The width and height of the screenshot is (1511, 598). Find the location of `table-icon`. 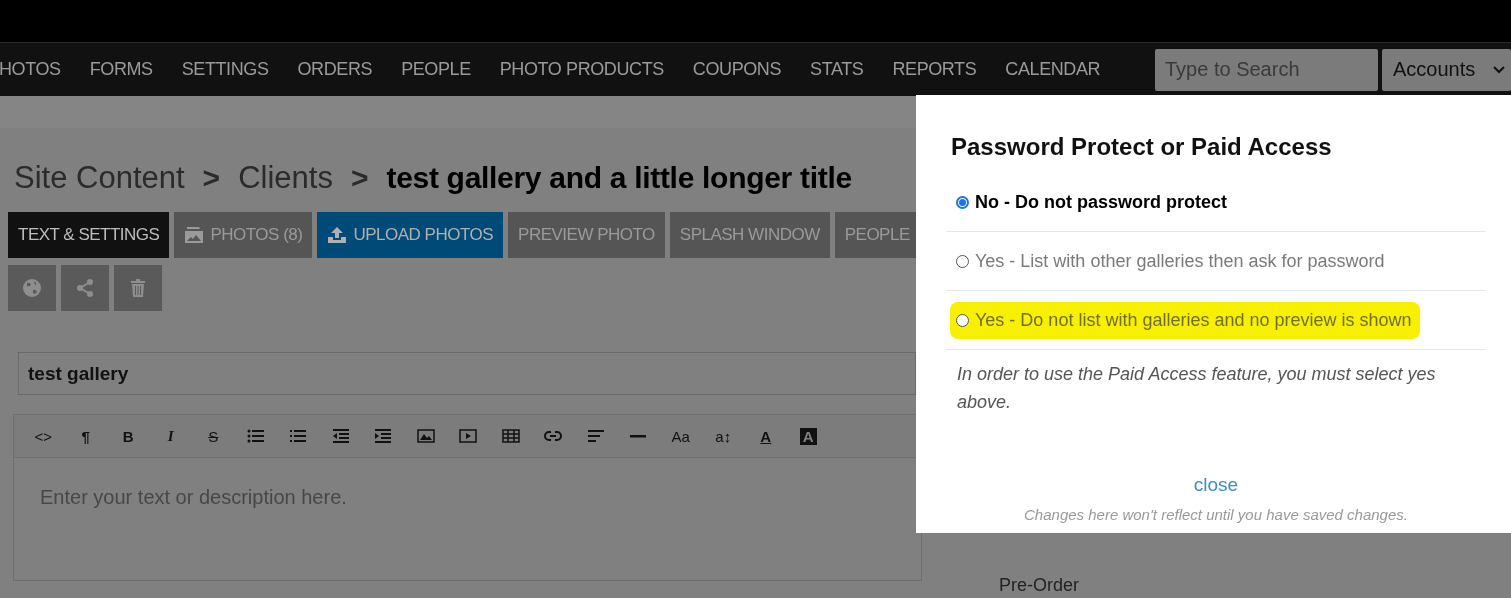

table-icon is located at coordinates (510, 436).